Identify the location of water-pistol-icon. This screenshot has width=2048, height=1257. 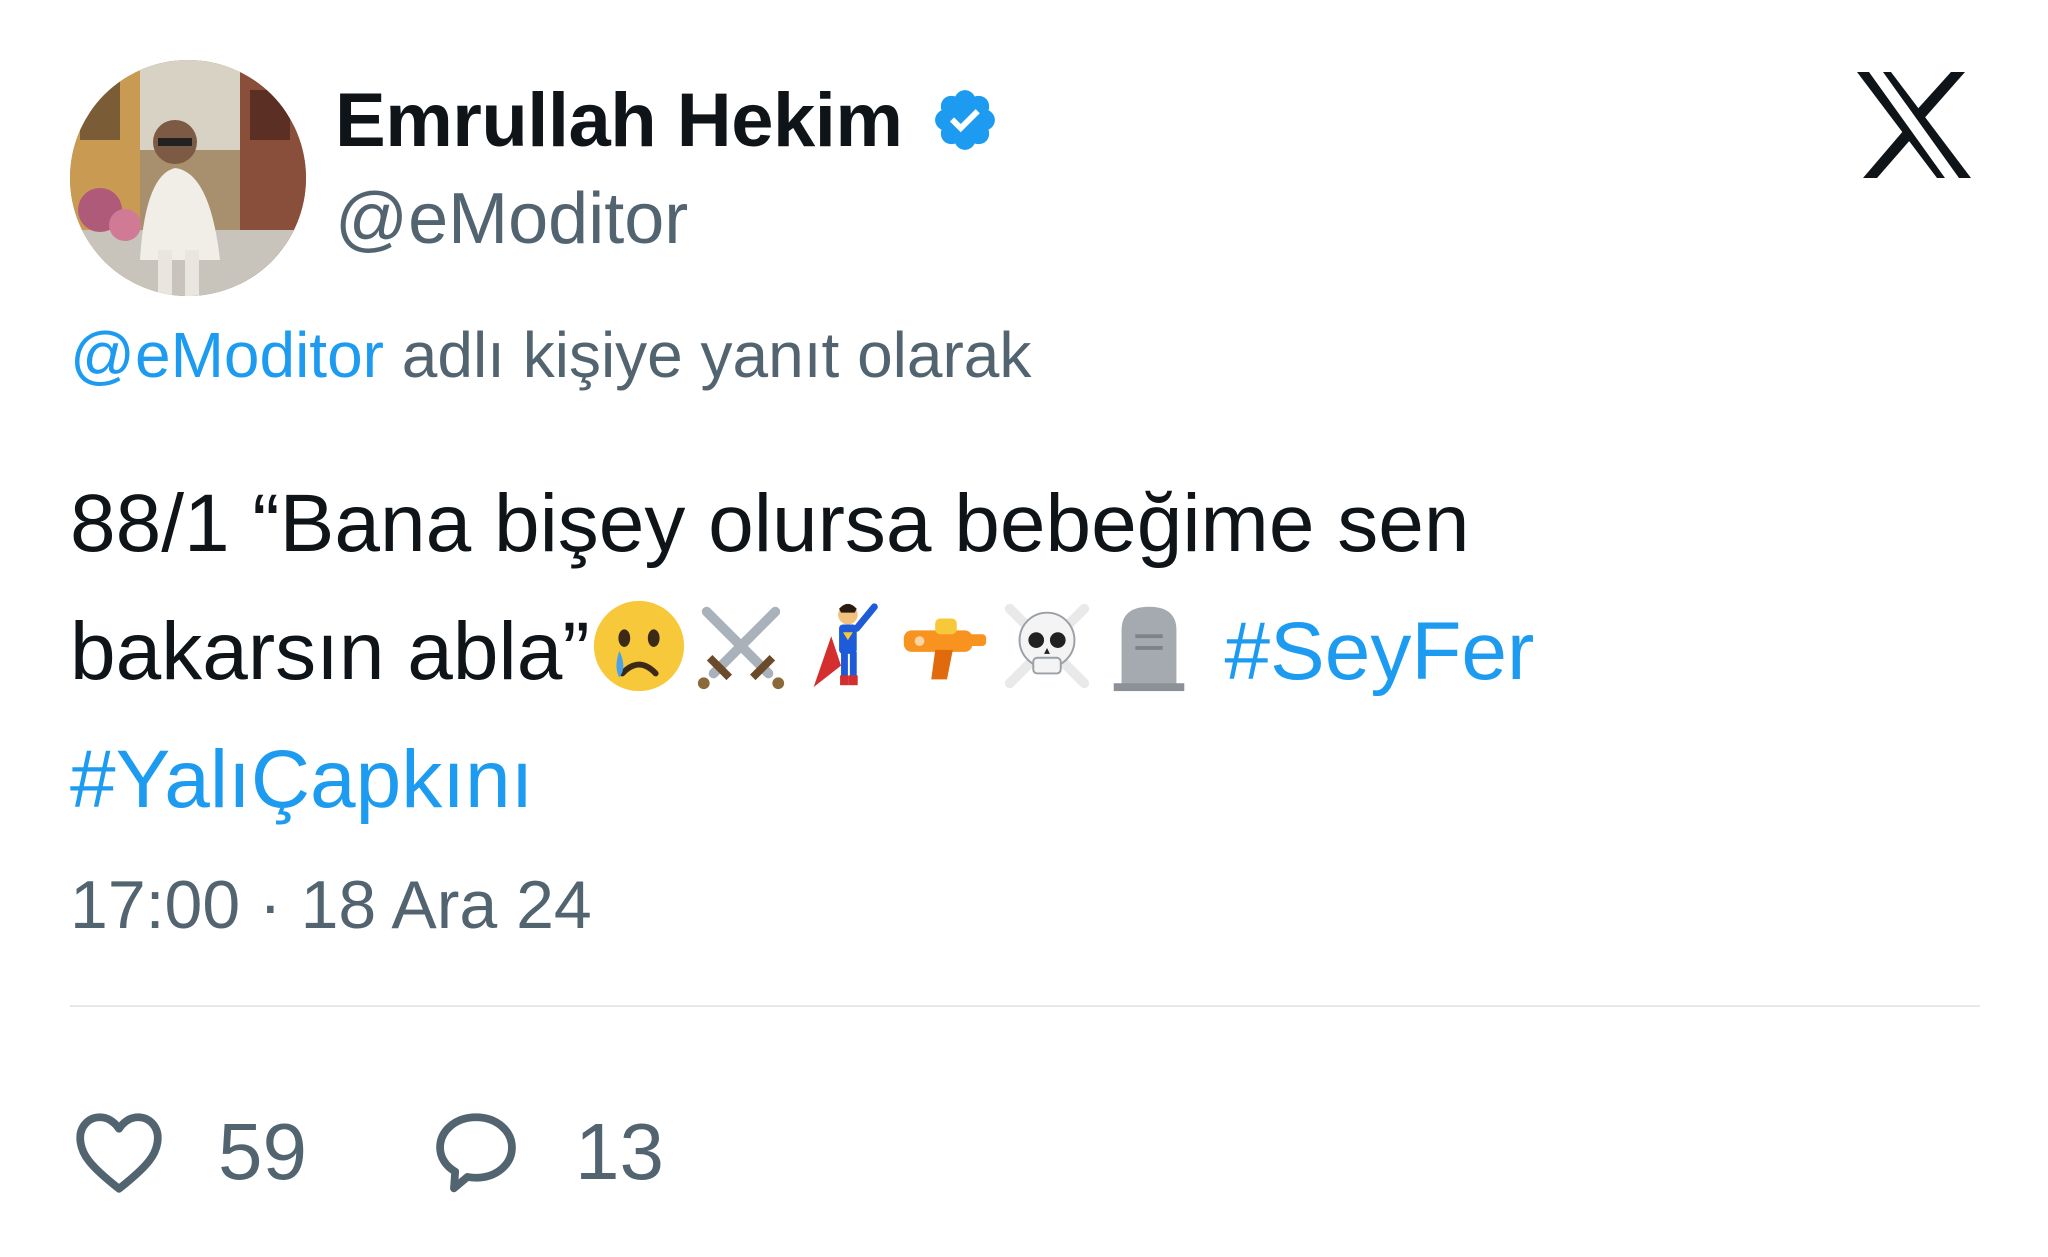
(945, 646).